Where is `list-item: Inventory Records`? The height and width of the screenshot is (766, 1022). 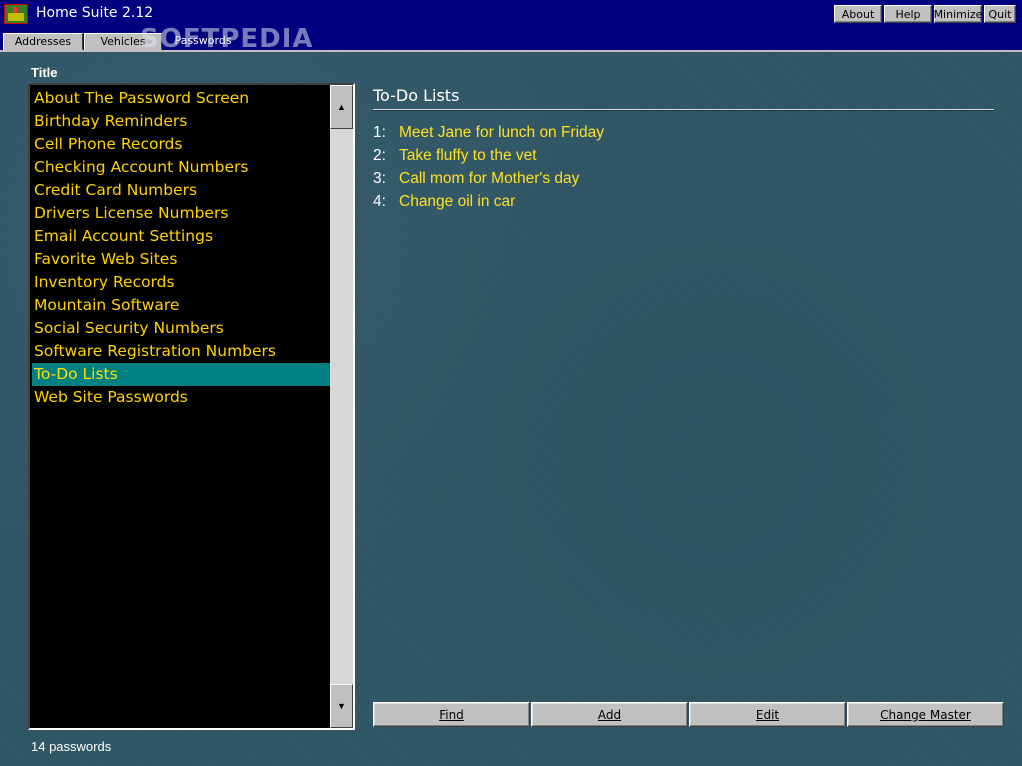 list-item: Inventory Records is located at coordinates (181, 282).